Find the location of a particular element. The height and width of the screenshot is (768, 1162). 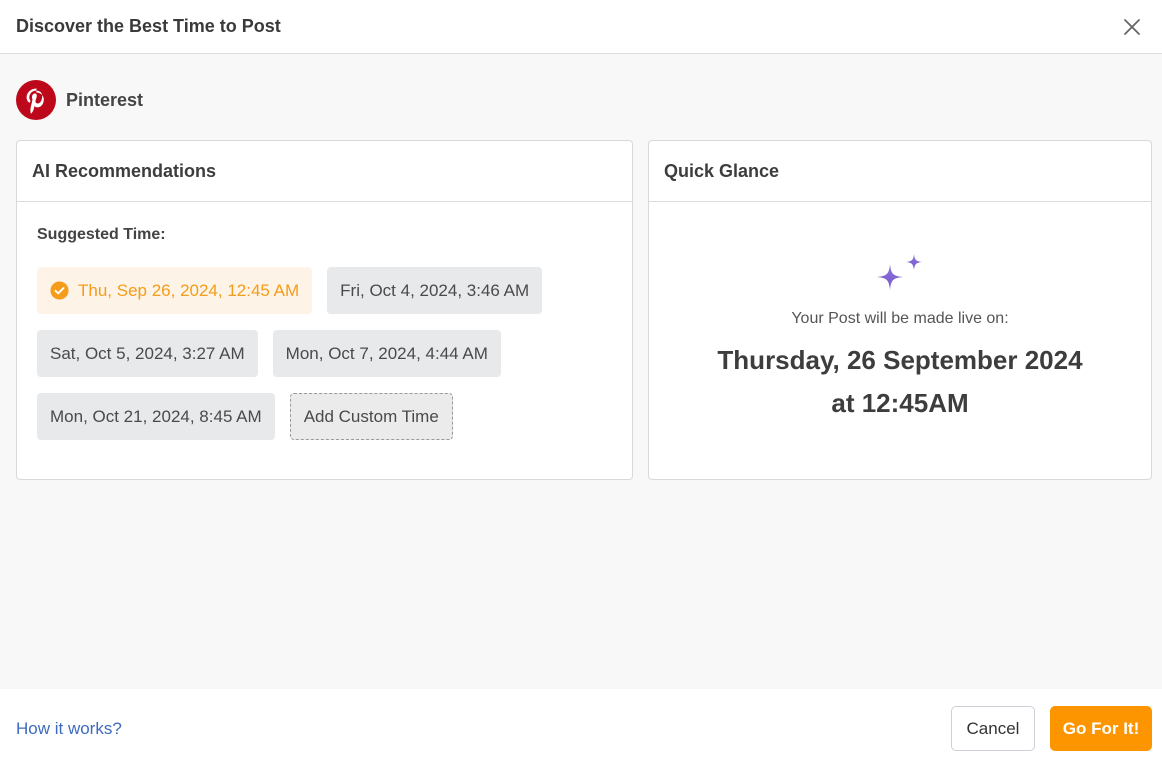

quick-glance-title: Quick Glance is located at coordinates (900, 171).